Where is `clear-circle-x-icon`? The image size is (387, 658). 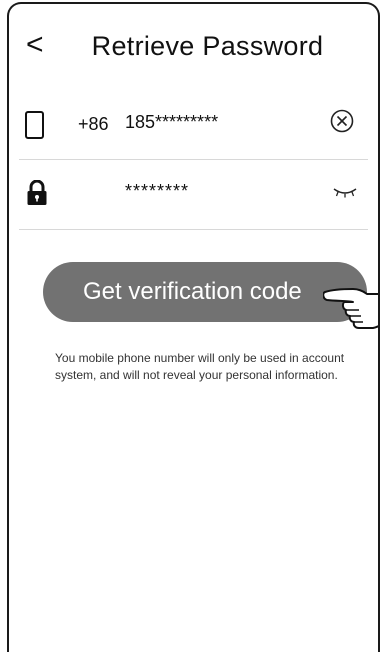
clear-circle-x-icon is located at coordinates (342, 121).